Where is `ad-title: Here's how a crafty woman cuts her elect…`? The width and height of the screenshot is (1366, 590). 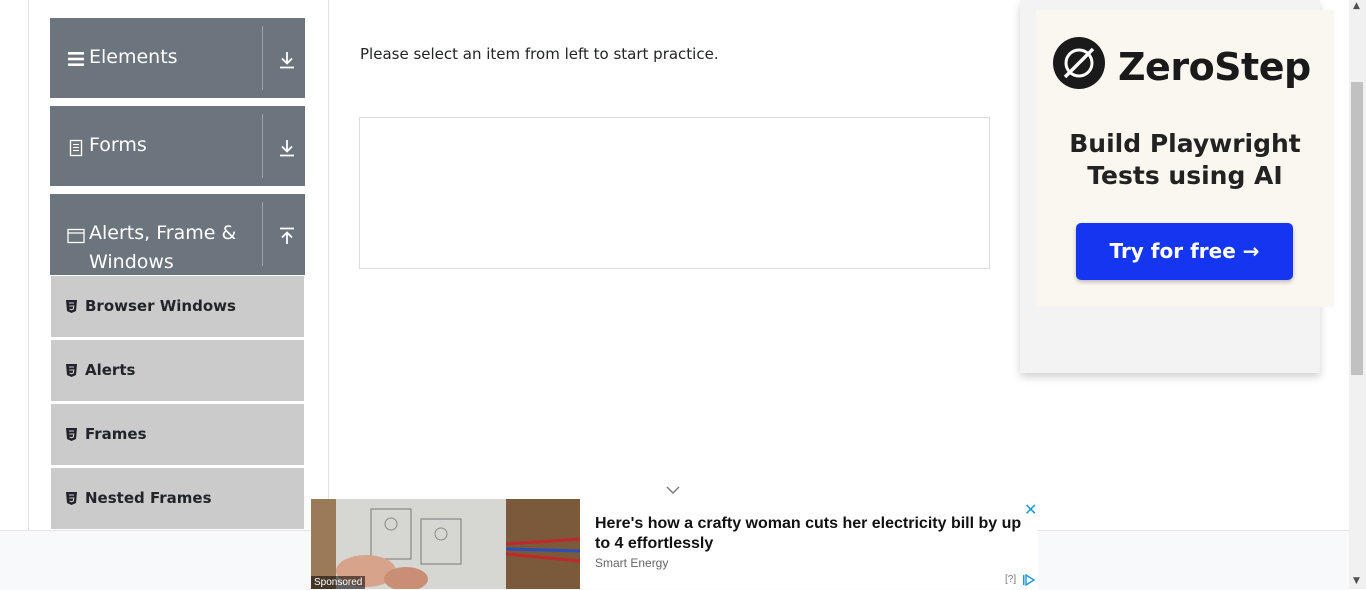
ad-title: Here's how a crafty woman cuts her elect… is located at coordinates (810, 534).